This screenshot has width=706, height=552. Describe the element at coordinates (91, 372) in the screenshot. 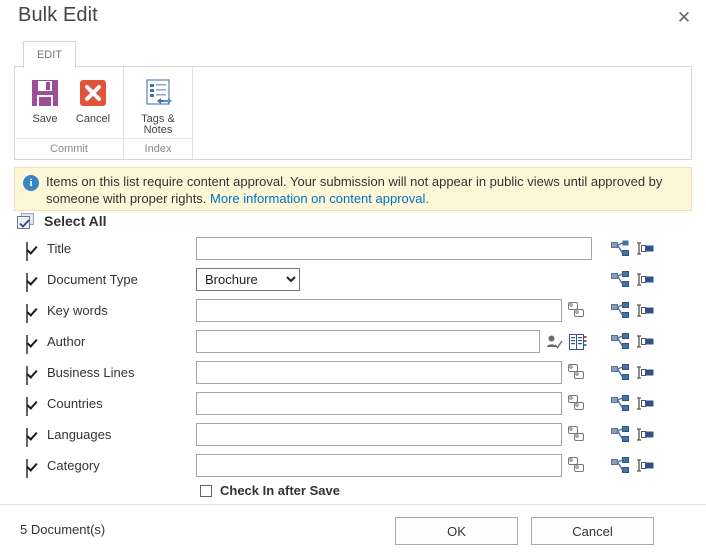

I see `field-label-business-lines: Business Lines` at that location.